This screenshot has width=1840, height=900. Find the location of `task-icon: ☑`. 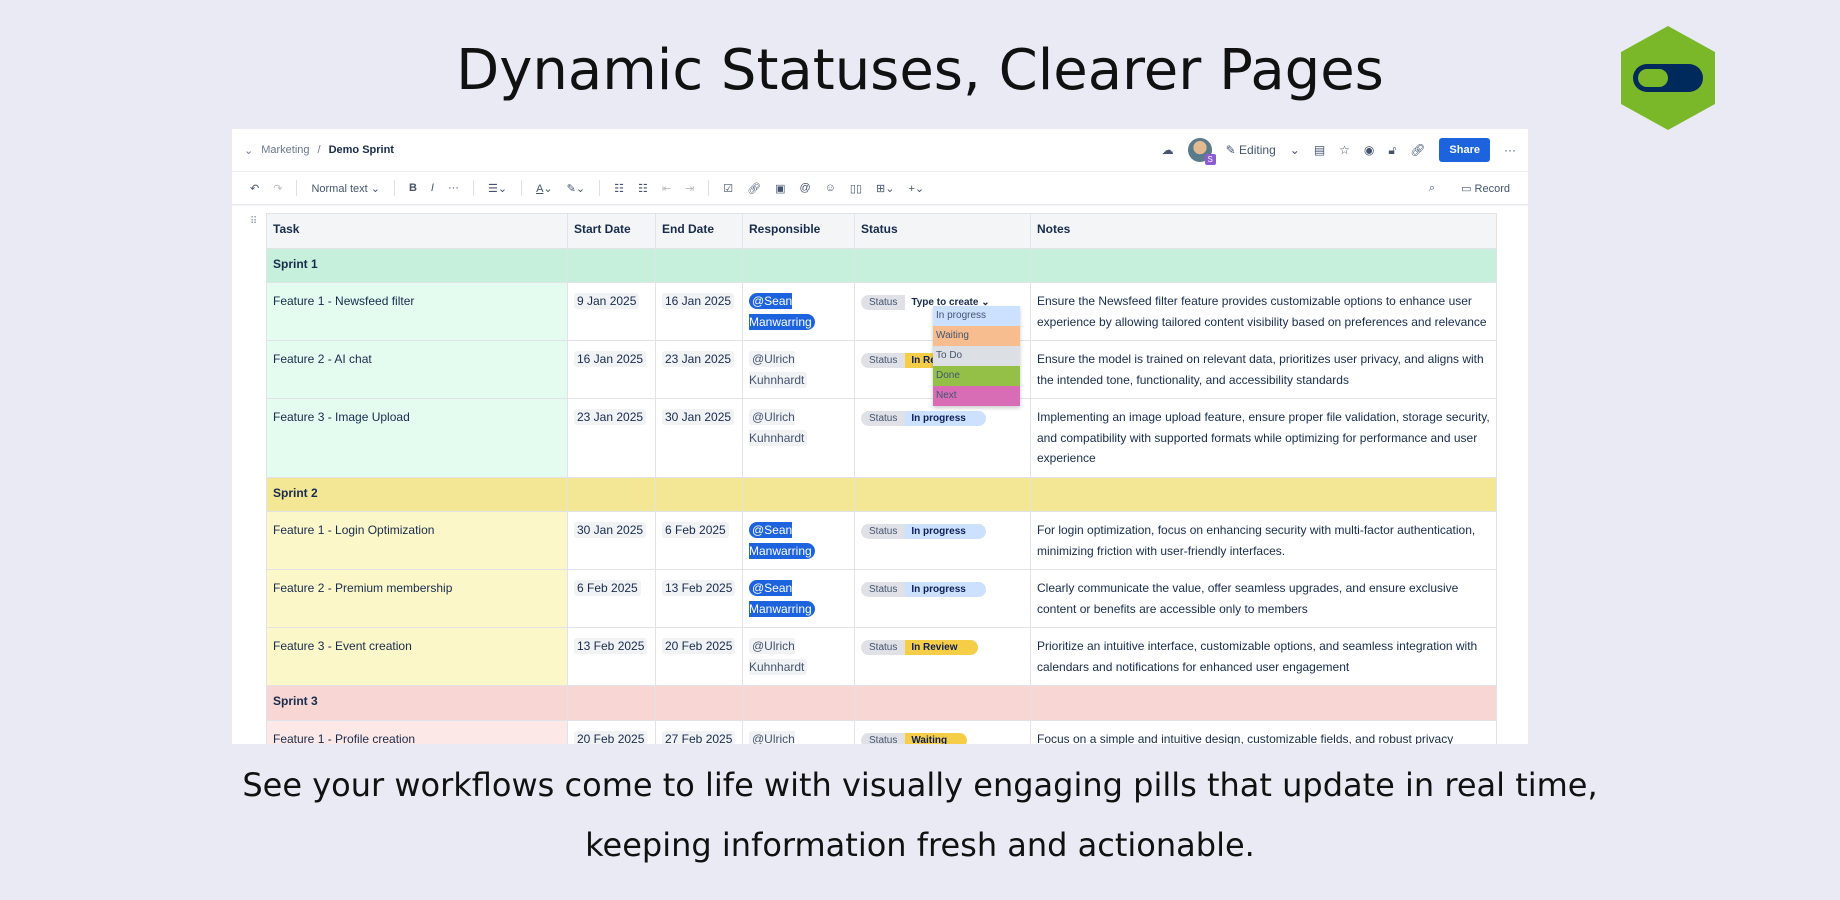

task-icon: ☑ is located at coordinates (728, 188).